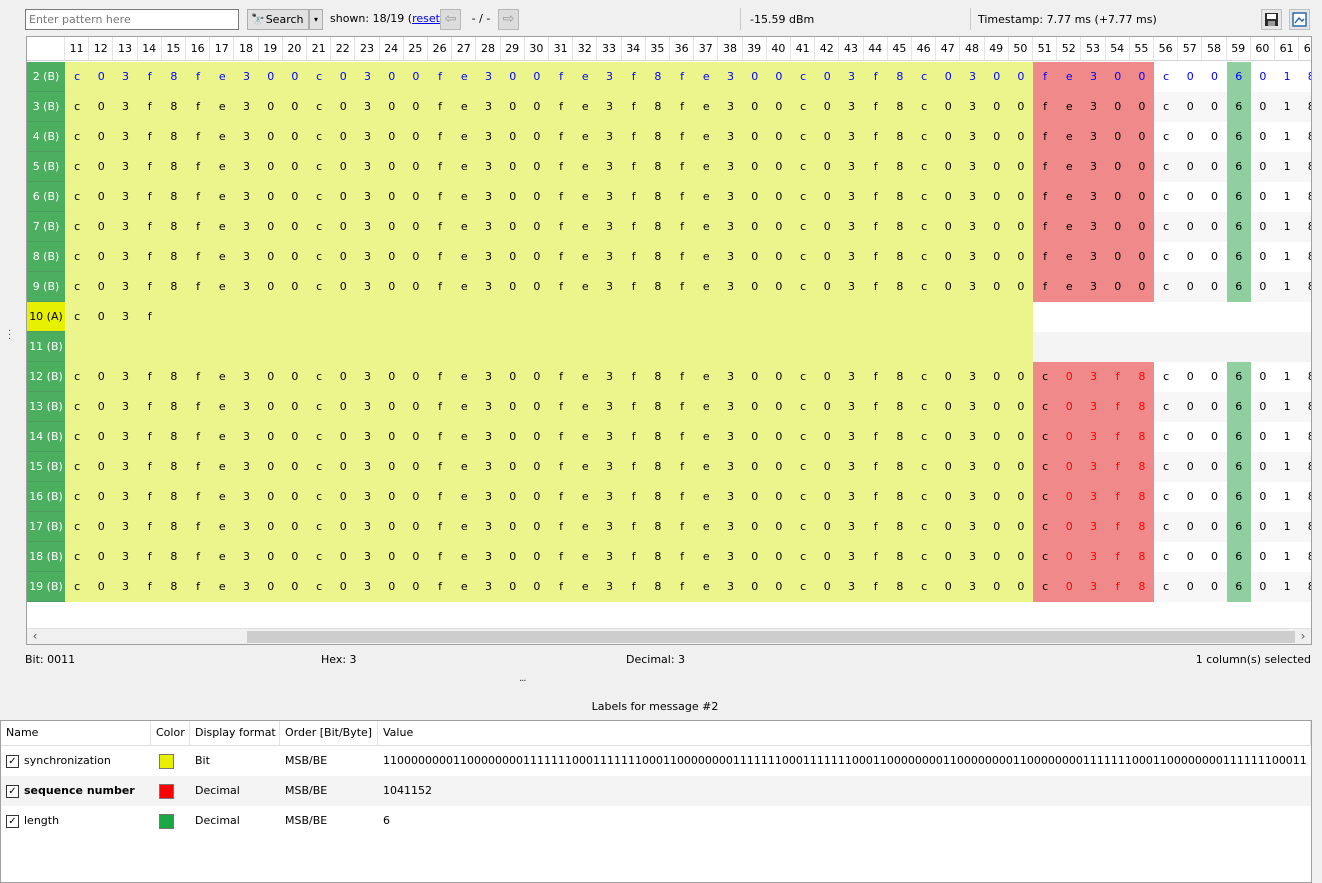 The height and width of the screenshot is (883, 1322). Describe the element at coordinates (1305, 137) in the screenshot. I see `data-cell: 8` at that location.